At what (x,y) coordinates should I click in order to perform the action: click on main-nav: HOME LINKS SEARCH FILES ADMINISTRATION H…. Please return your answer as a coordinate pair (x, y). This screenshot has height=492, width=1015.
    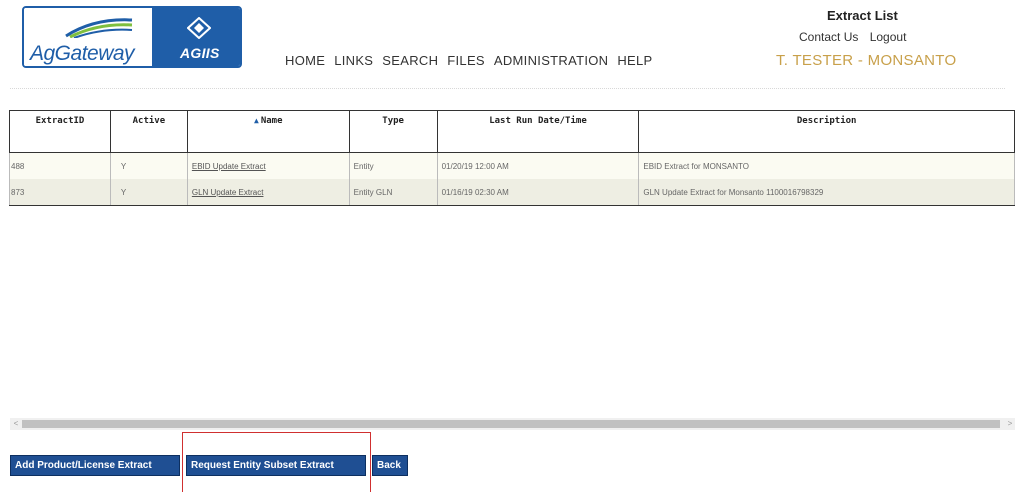
    Looking at the image, I should click on (473, 60).